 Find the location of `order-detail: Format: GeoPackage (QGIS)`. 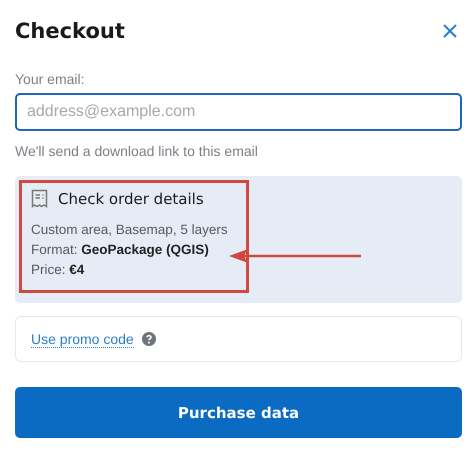

order-detail: Format: GeoPackage (QGIS) is located at coordinates (120, 250).